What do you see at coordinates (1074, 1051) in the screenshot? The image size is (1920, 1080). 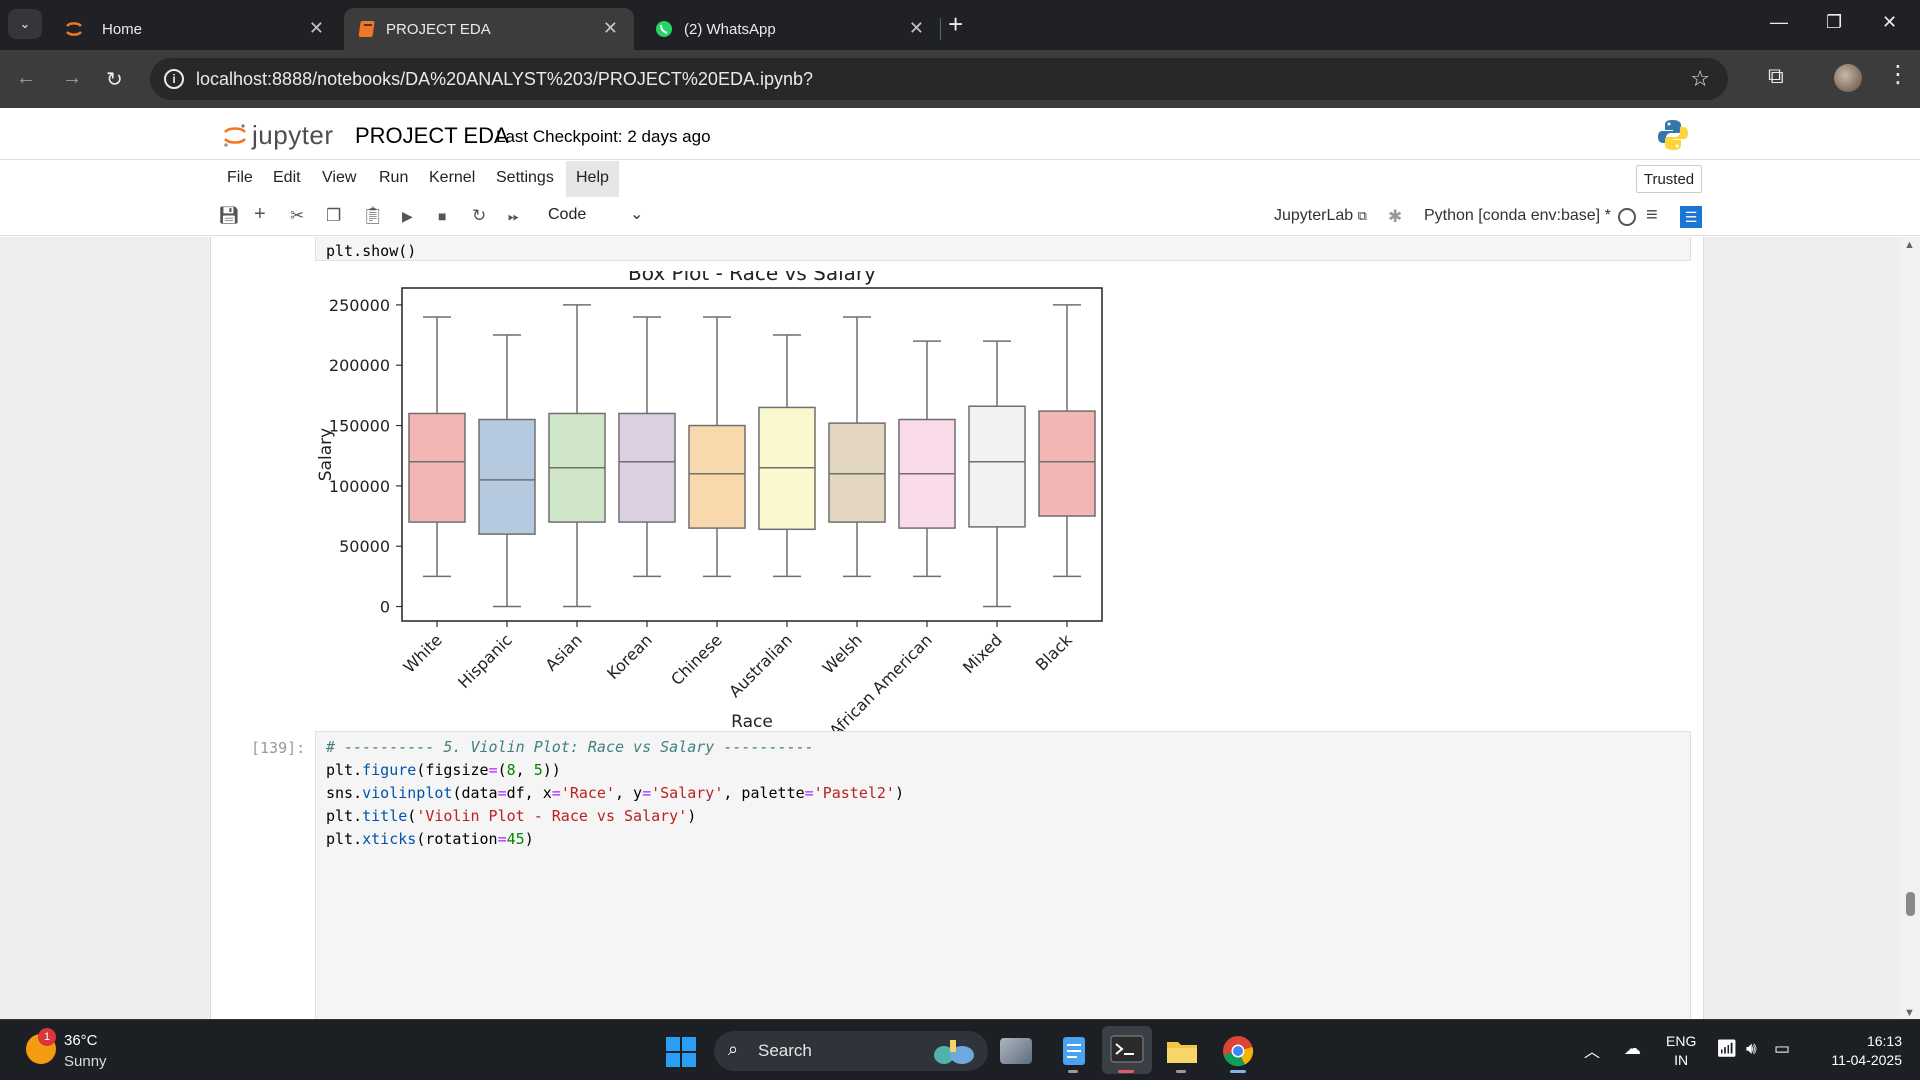 I see `notepad-icon` at bounding box center [1074, 1051].